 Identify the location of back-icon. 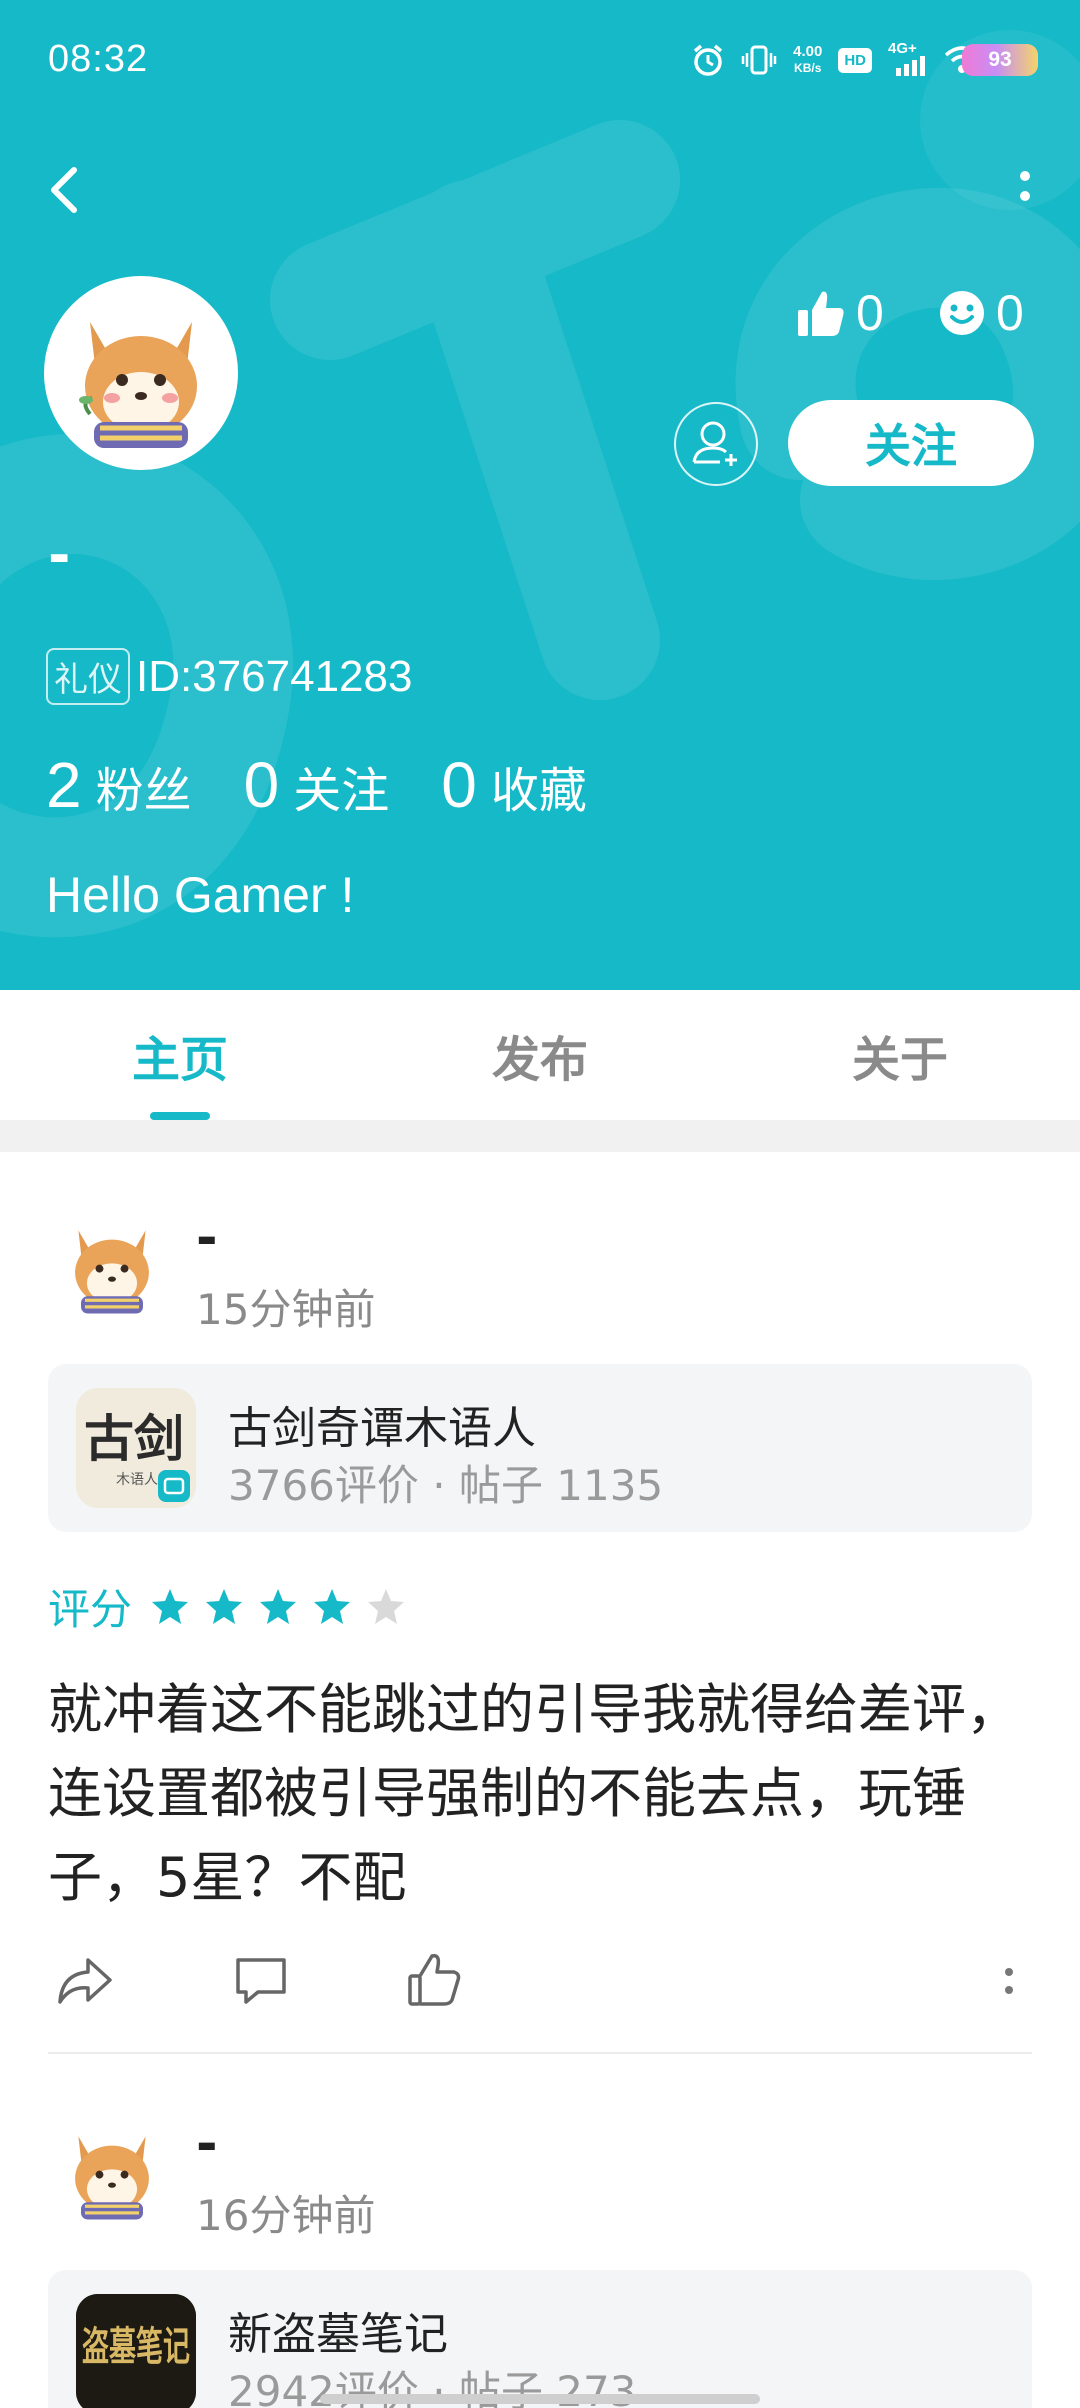
(65, 190).